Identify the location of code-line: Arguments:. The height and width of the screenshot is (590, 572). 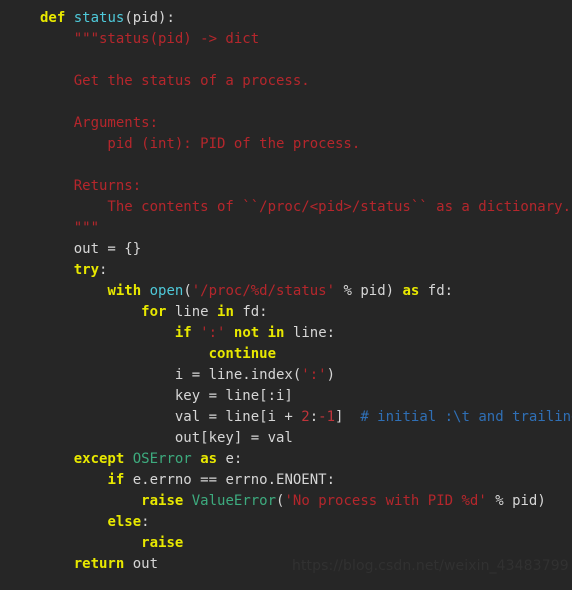
(306, 123).